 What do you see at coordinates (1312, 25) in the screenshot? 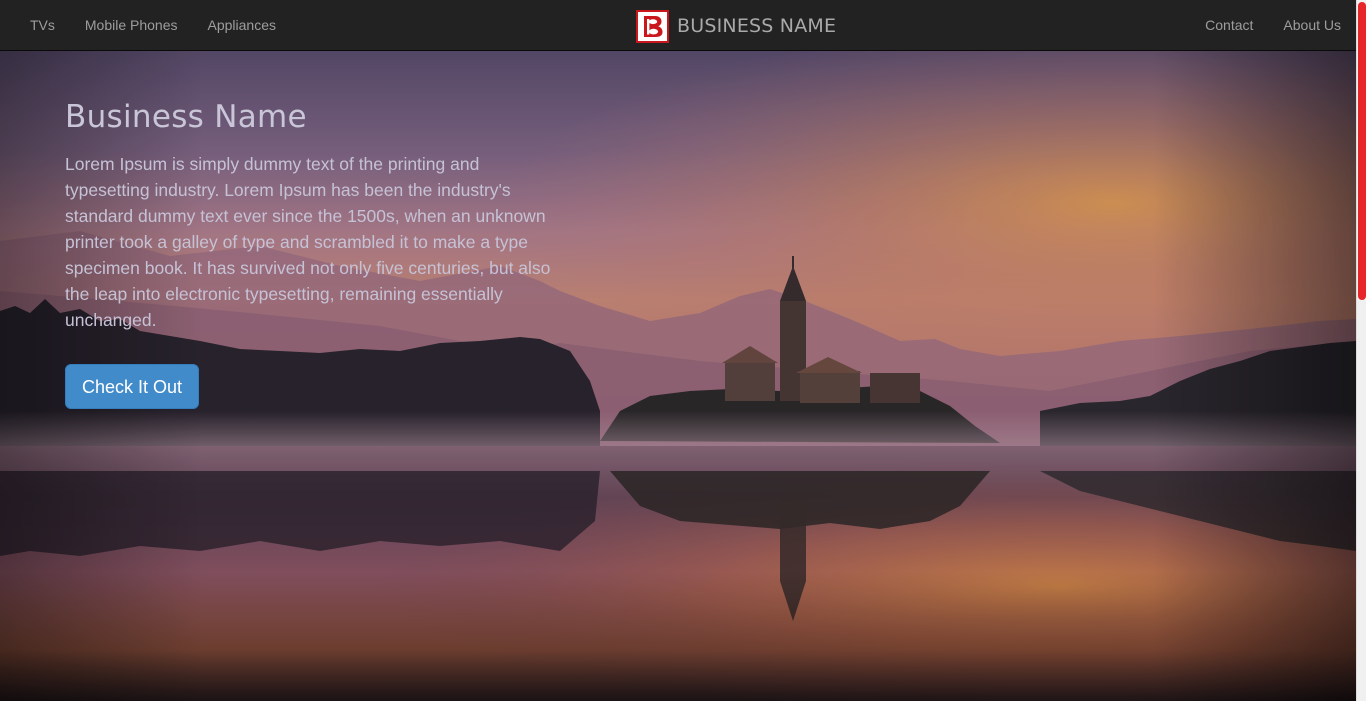
I see `nav-link-about-us: About Us` at bounding box center [1312, 25].